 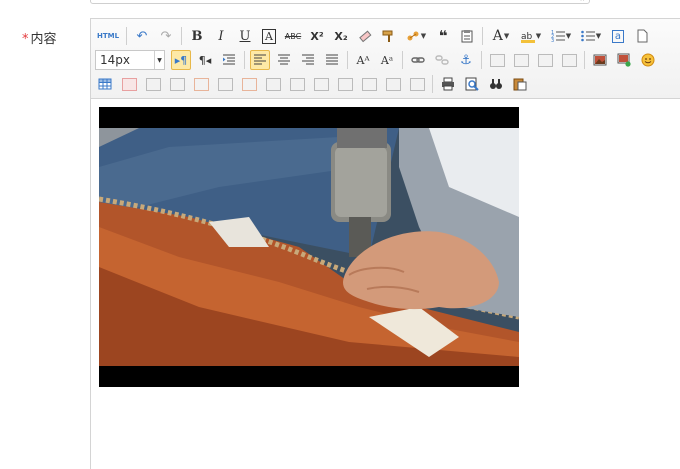 What do you see at coordinates (260, 60) in the screenshot?
I see `align-left-icon` at bounding box center [260, 60].